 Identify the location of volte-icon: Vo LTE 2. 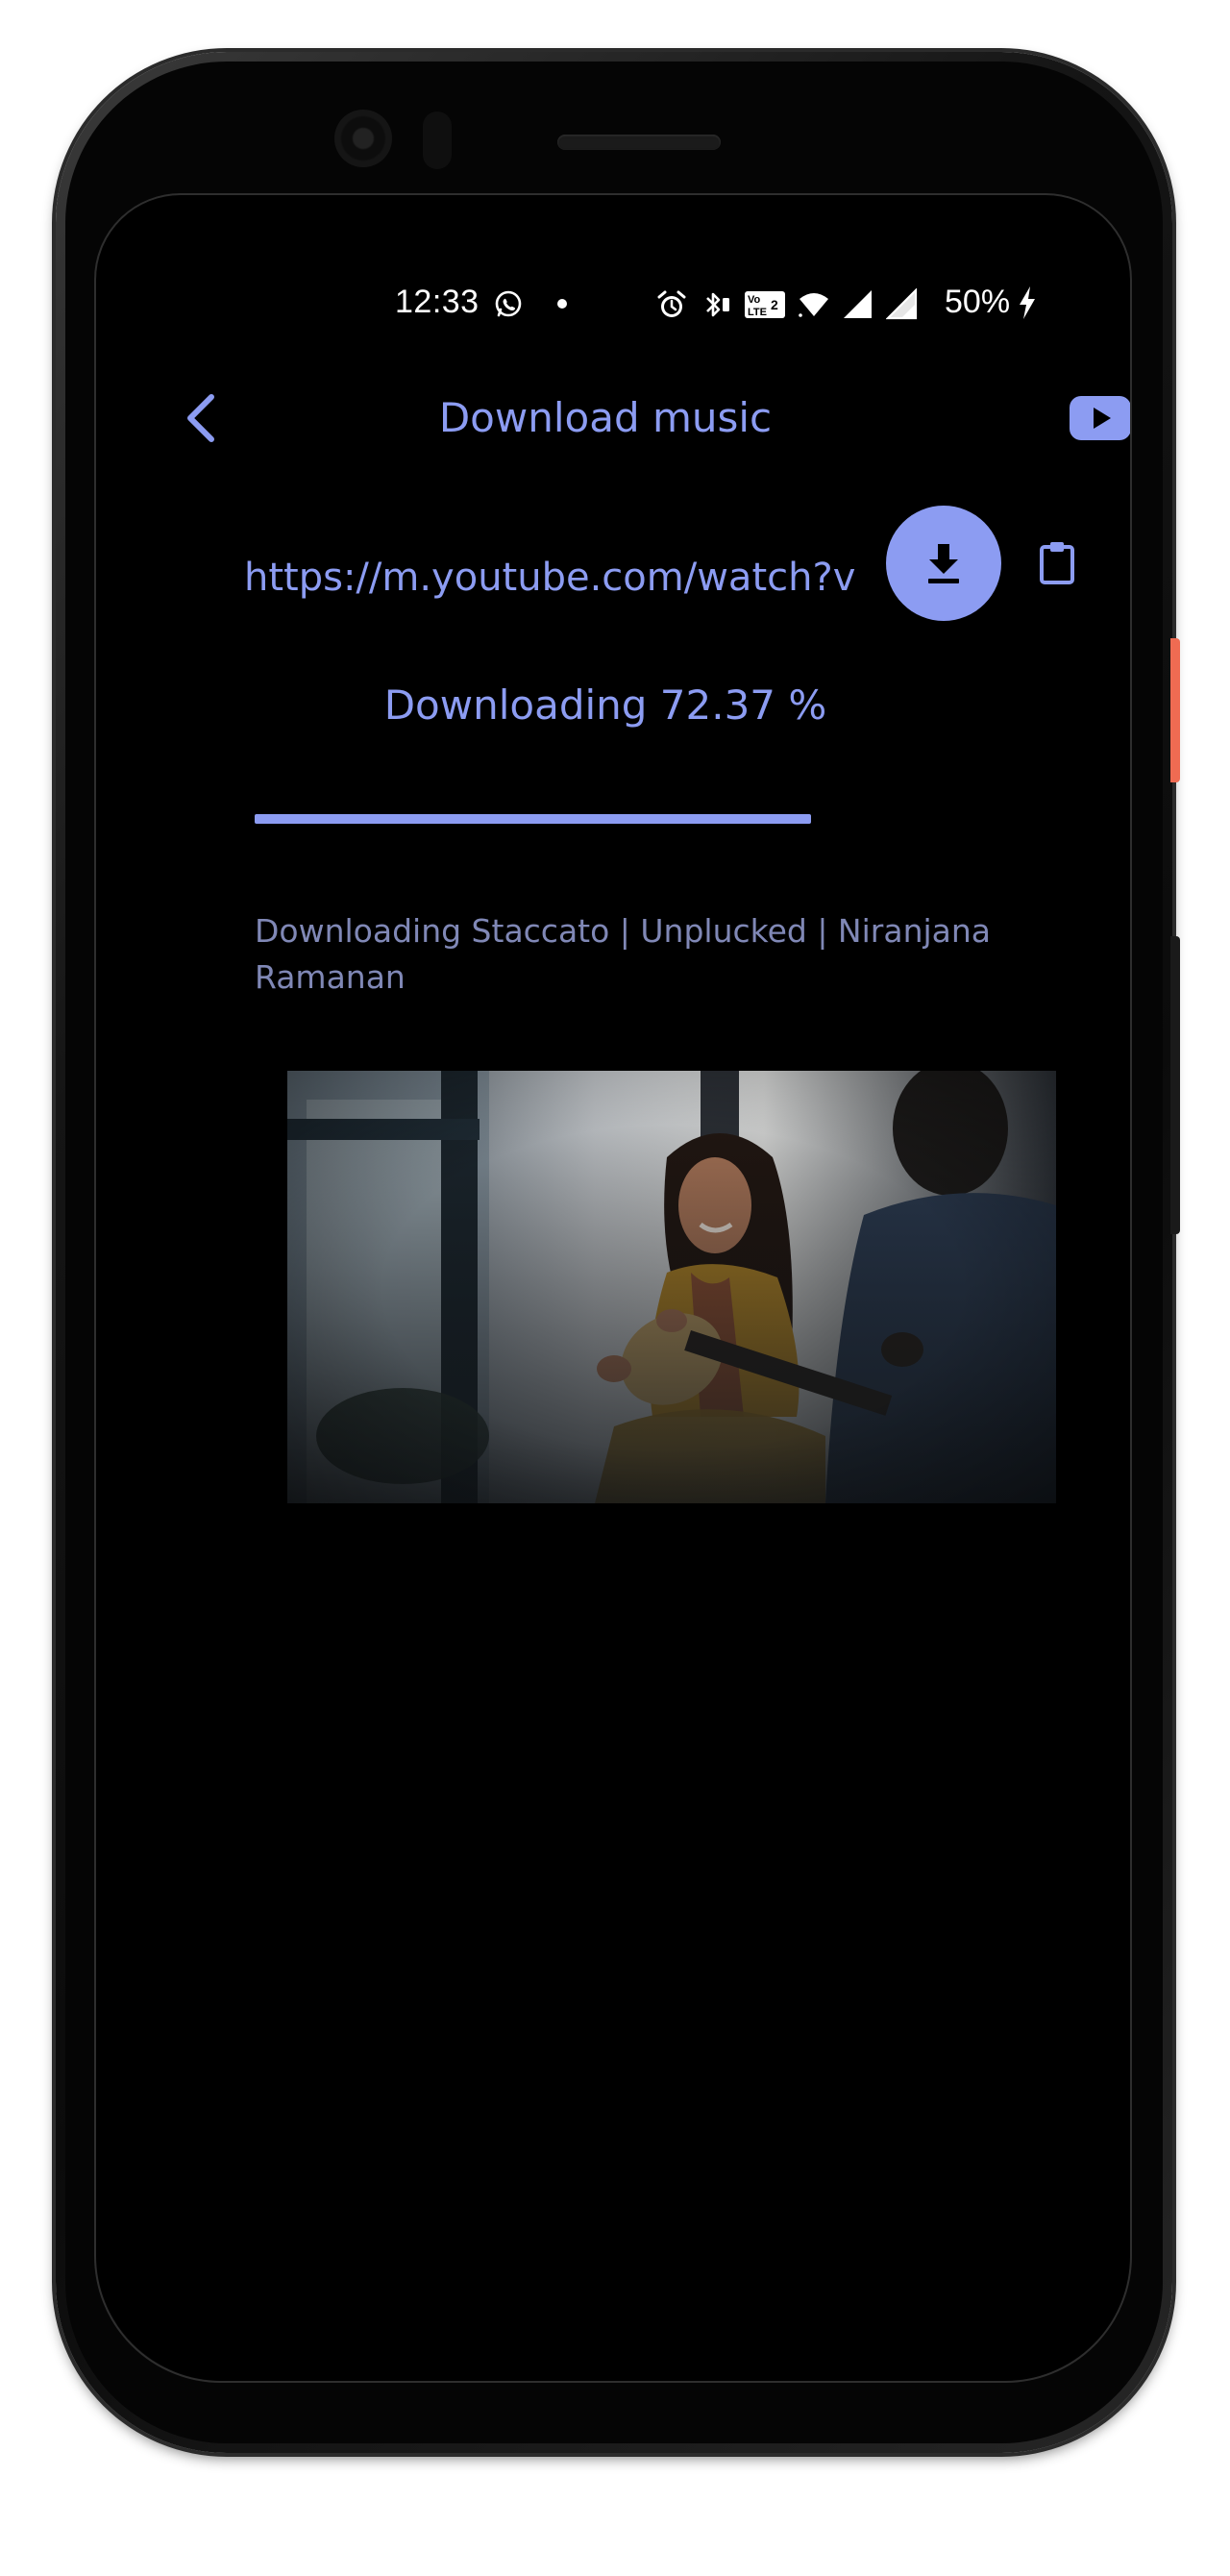
(765, 304).